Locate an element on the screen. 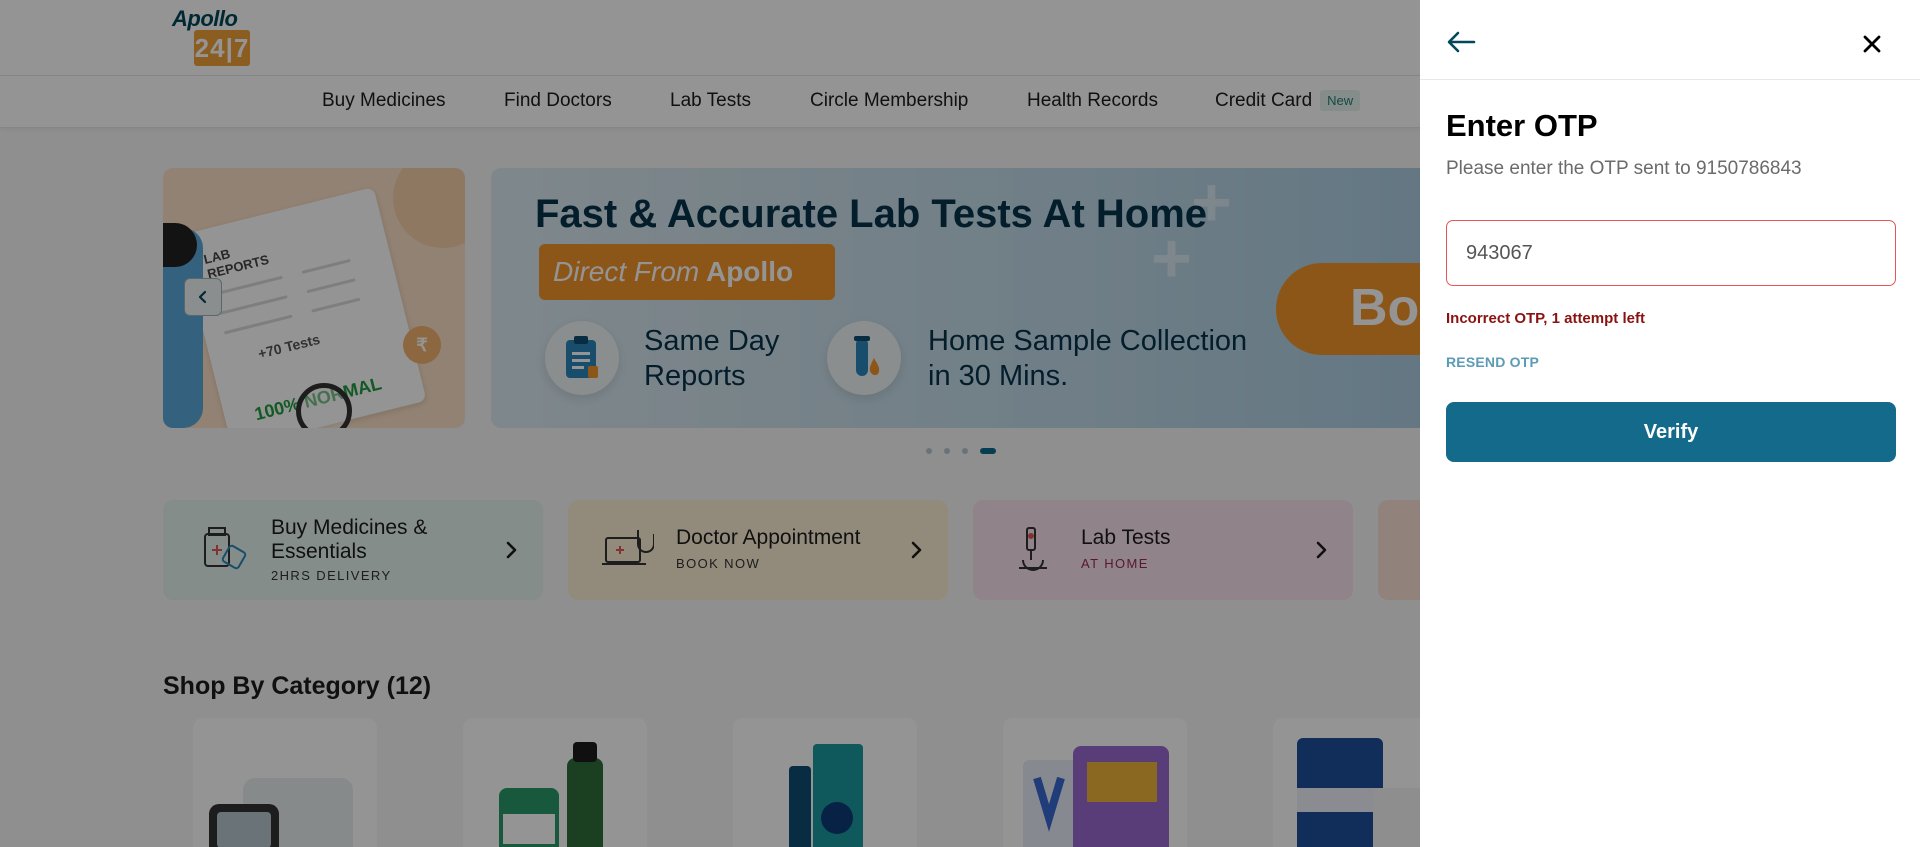  close-icon is located at coordinates (1872, 44).